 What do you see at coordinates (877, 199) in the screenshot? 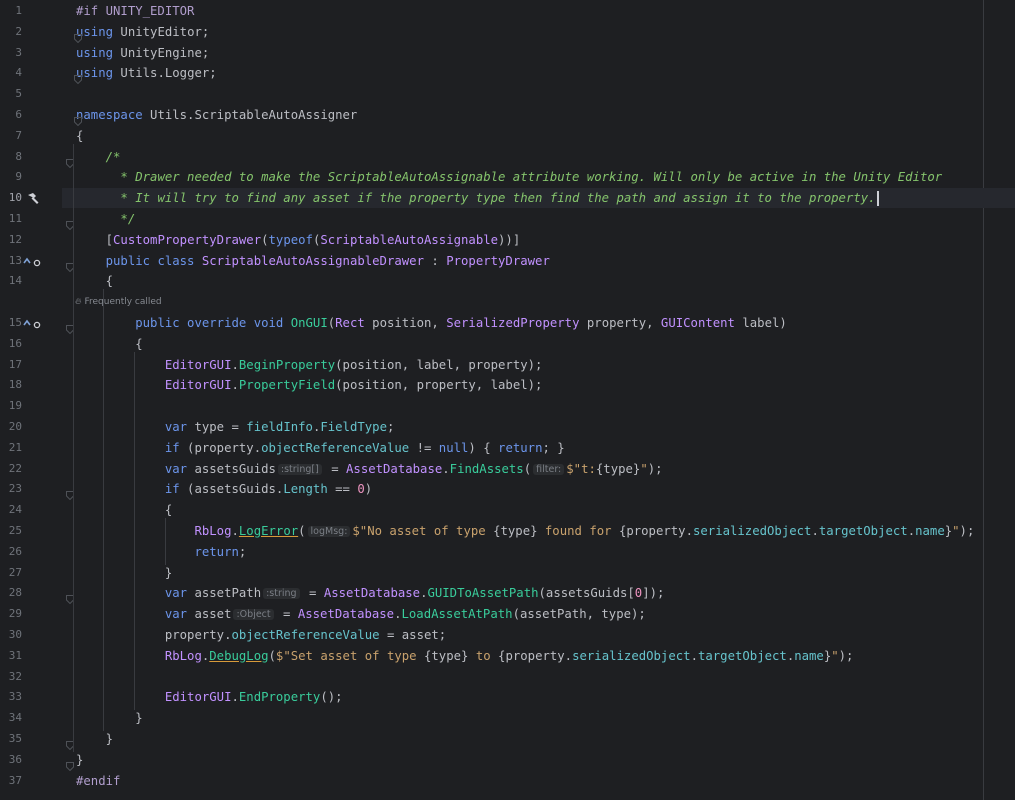
I see `text-caret` at bounding box center [877, 199].